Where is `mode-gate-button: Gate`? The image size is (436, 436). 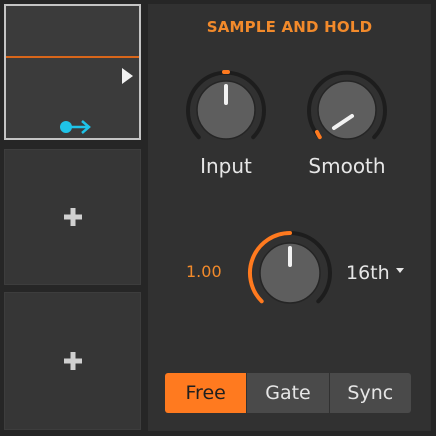
mode-gate-button: Gate is located at coordinates (288, 393).